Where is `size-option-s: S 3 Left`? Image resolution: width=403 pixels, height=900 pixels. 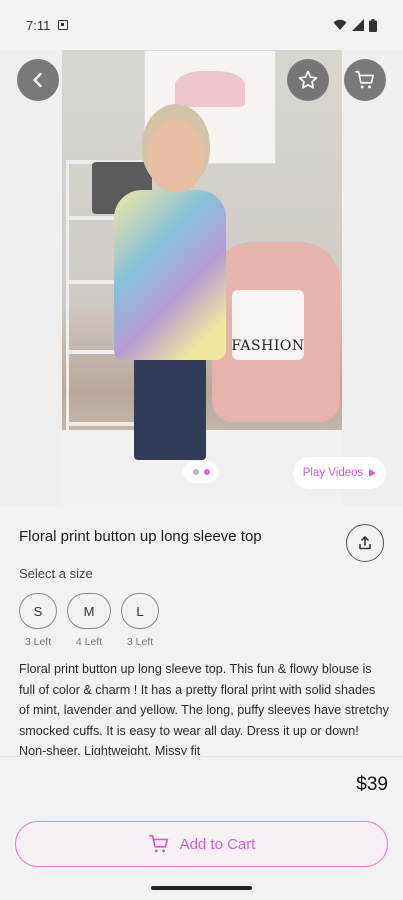 size-option-s: S 3 Left is located at coordinates (38, 620).